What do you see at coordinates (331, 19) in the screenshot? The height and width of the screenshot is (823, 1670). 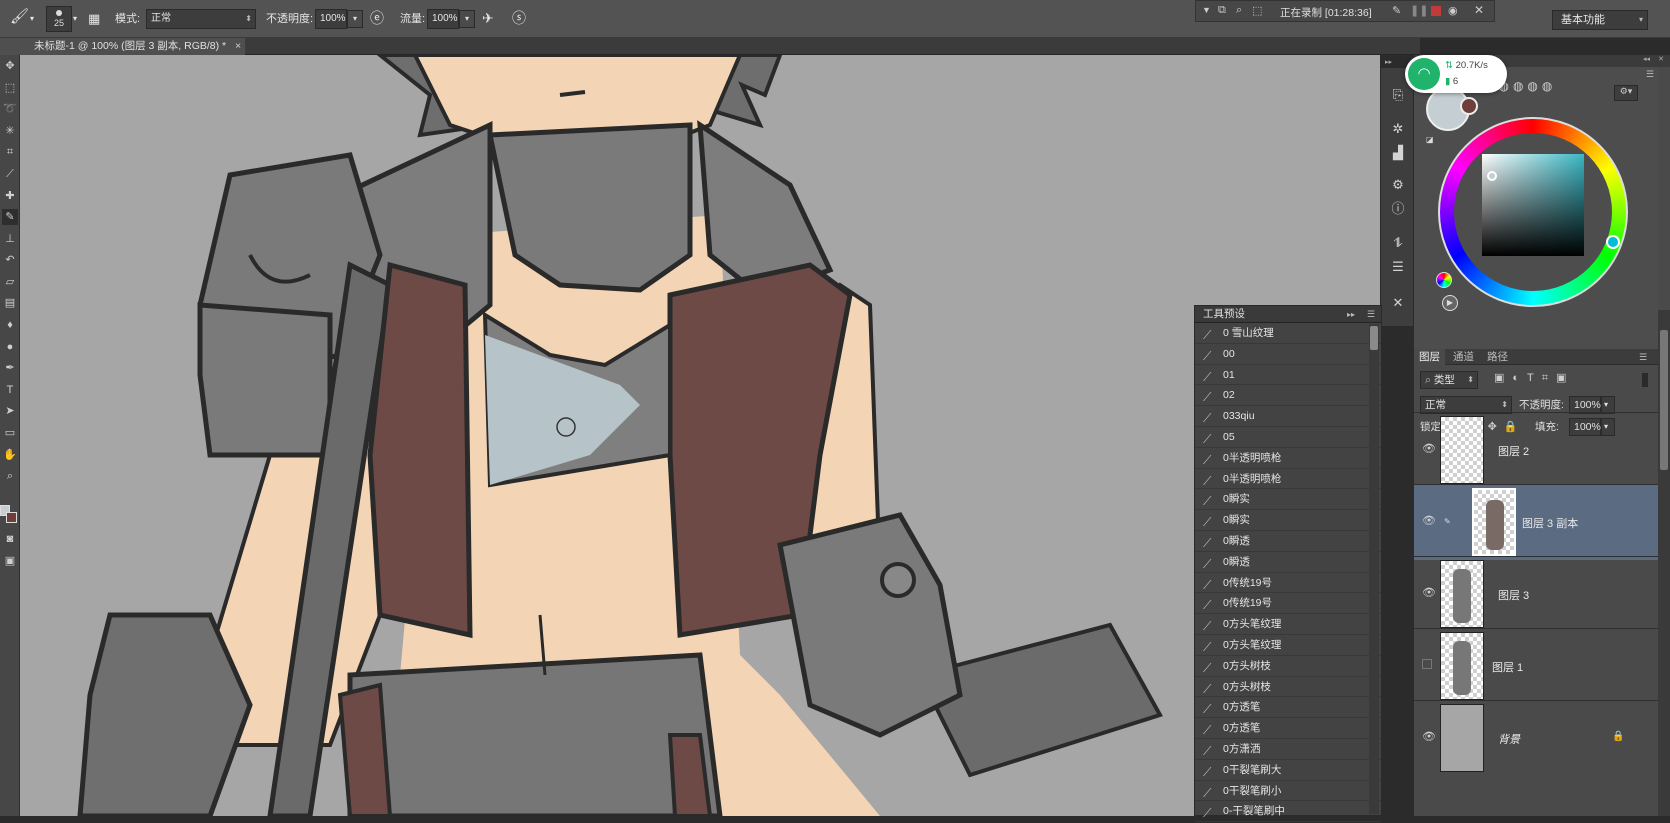 I see `opacity-input: 100%` at bounding box center [331, 19].